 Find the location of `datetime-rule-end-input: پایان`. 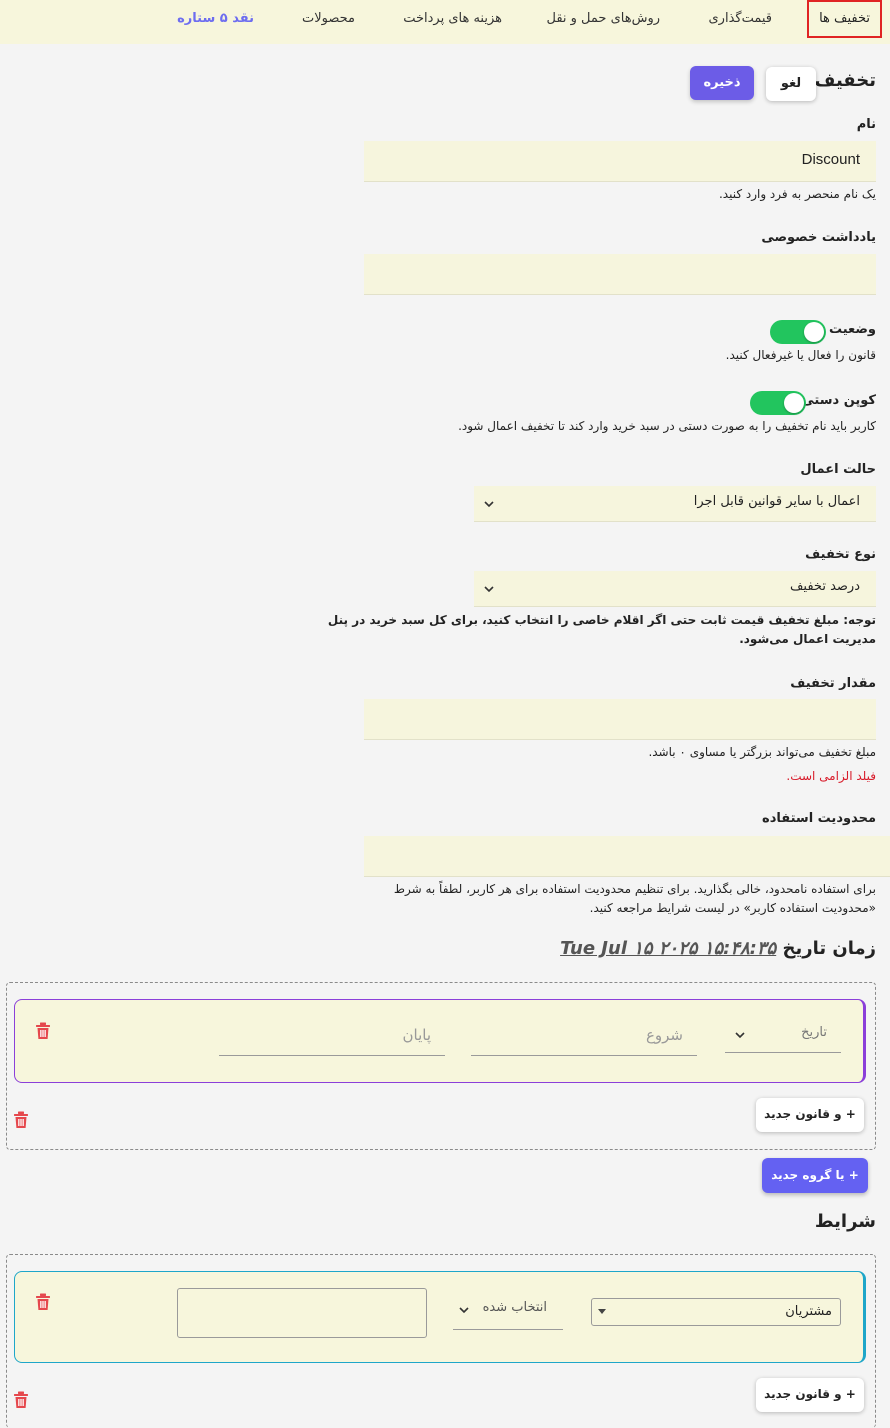

datetime-rule-end-input: پایان is located at coordinates (332, 1036).